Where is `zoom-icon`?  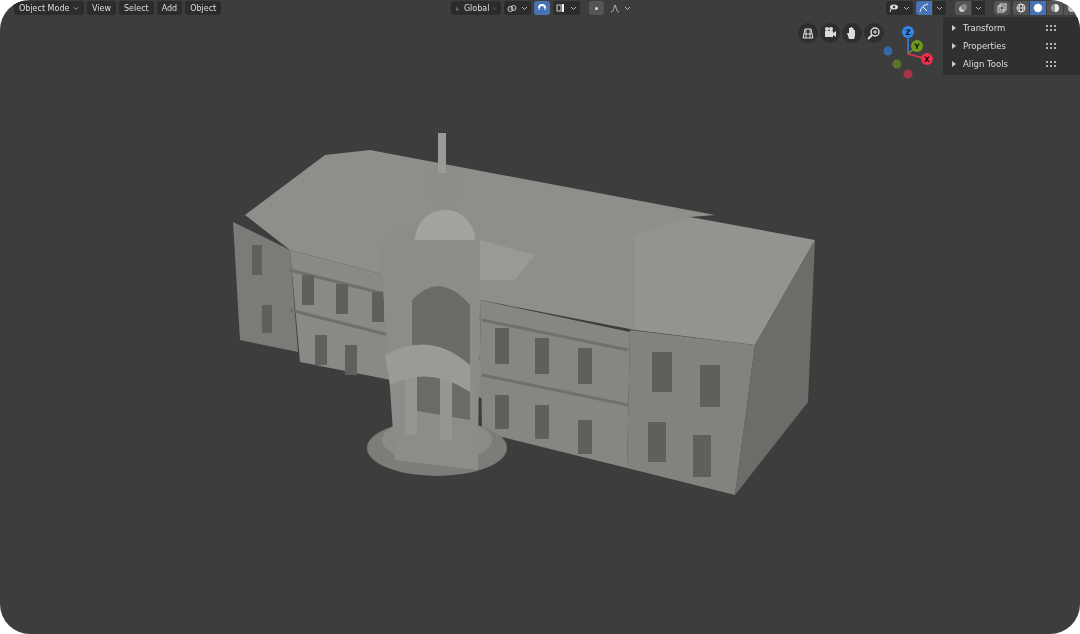 zoom-icon is located at coordinates (874, 33).